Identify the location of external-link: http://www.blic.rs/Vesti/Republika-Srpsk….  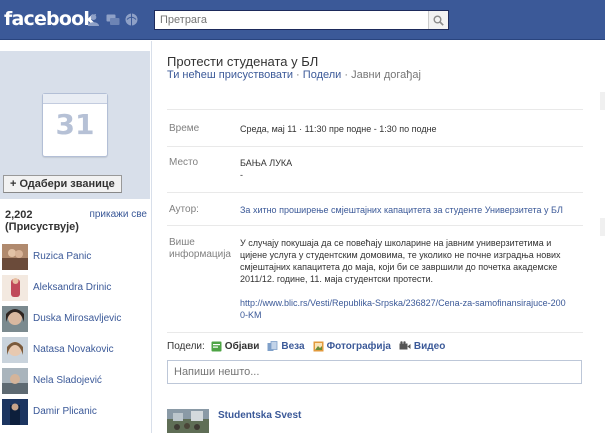
(403, 303).